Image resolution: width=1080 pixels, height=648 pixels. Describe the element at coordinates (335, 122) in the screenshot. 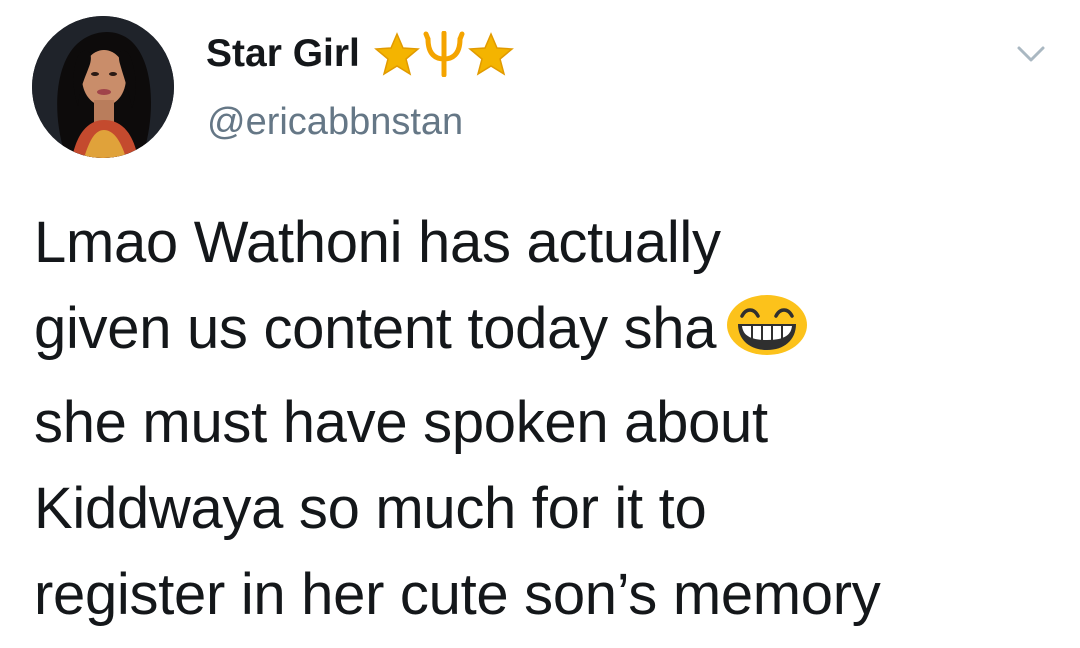

I see `user-handle: @ericabbnstan` at that location.